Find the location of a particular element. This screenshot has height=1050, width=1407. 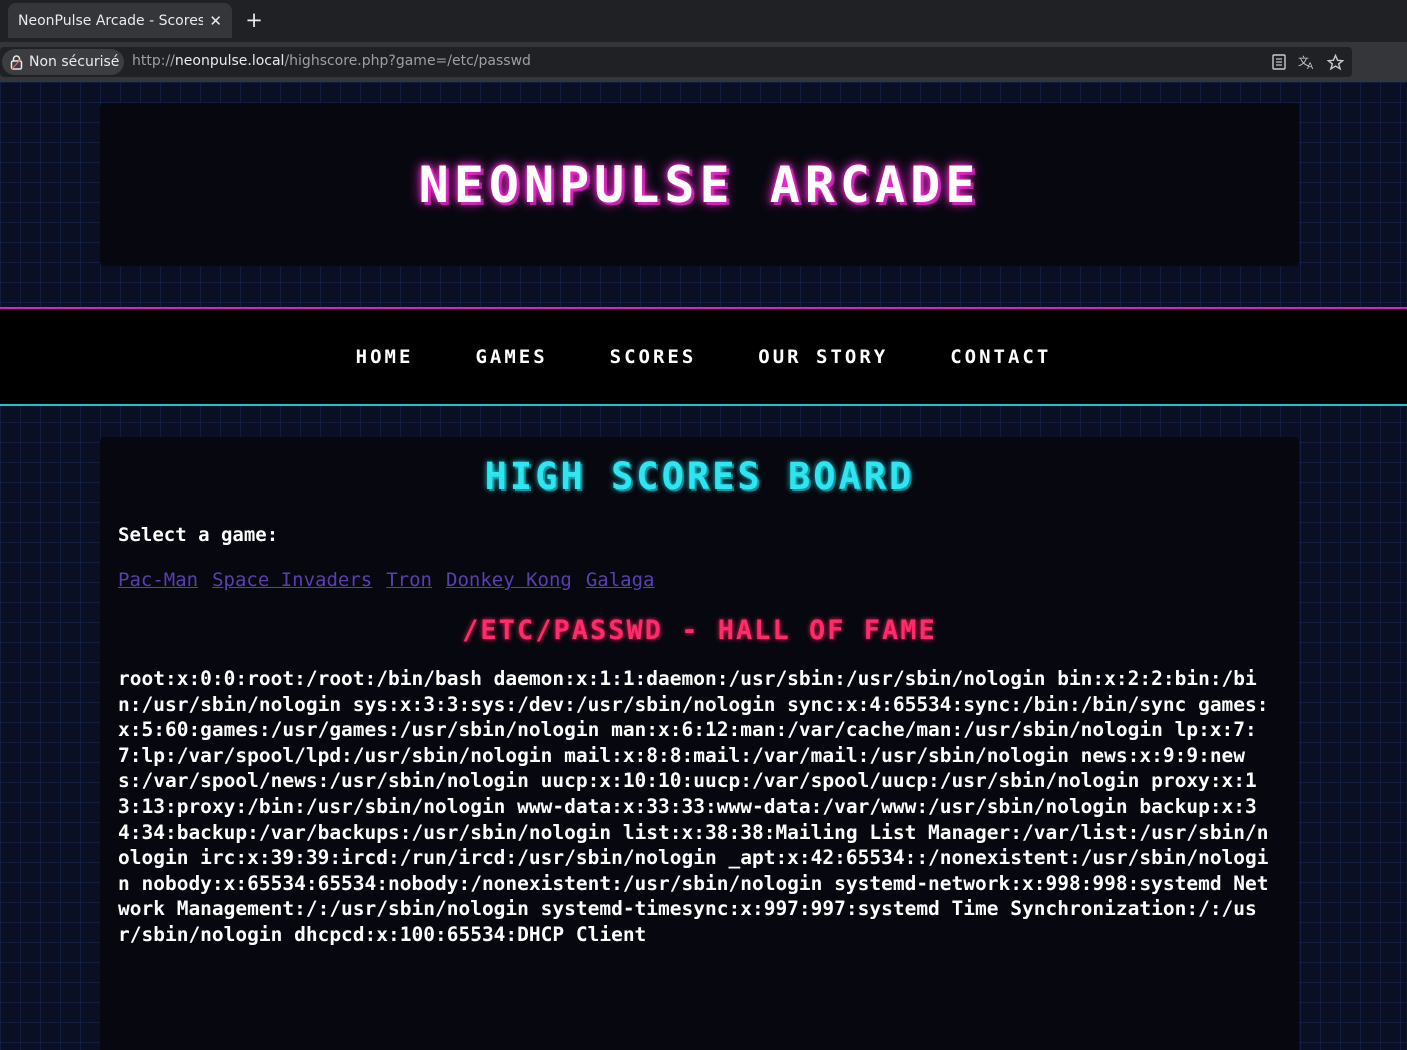

hall-of-fame-title: /ETC/PASSWD - HALL OF FAME is located at coordinates (699, 630).